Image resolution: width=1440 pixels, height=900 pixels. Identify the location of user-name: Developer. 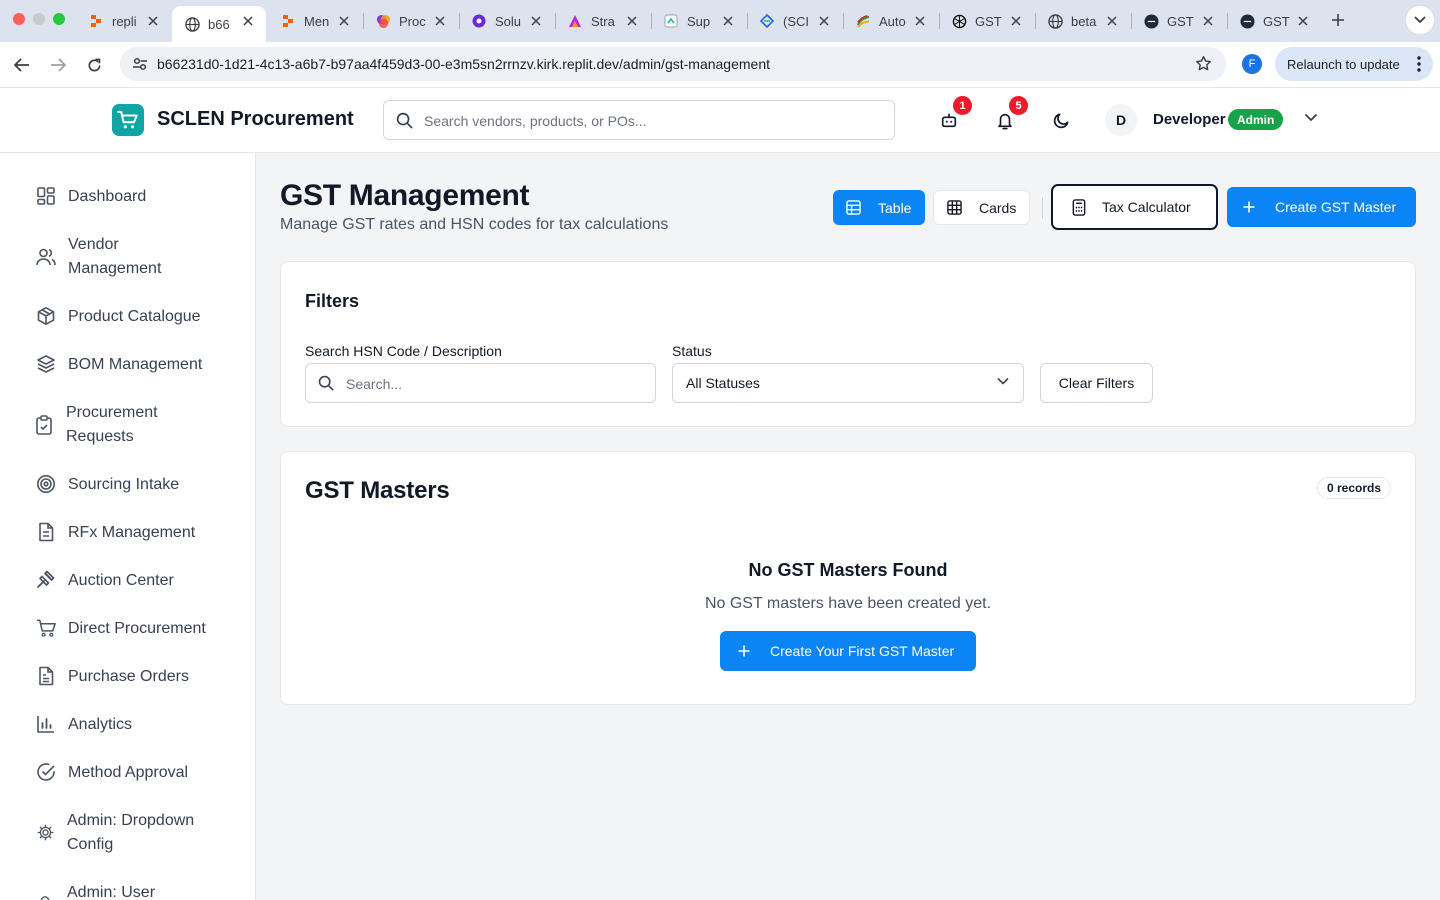
(1189, 119).